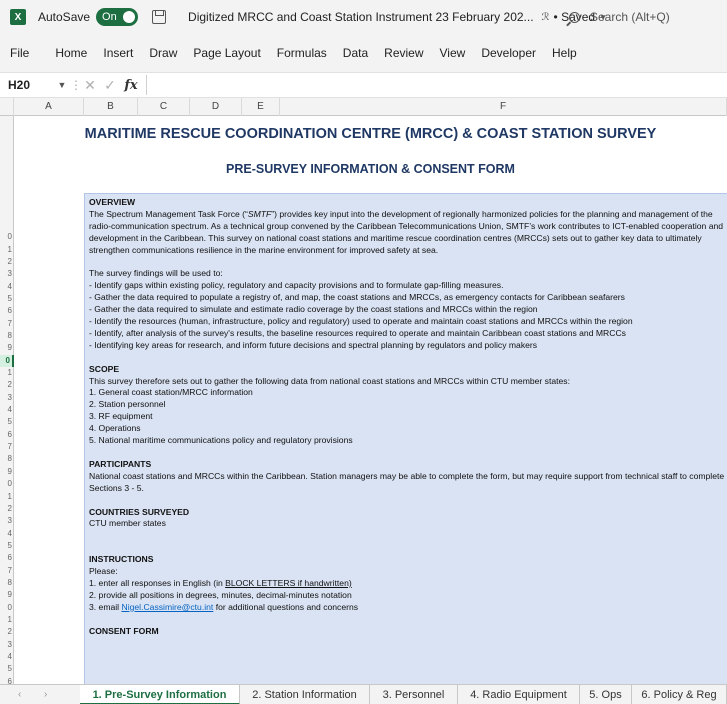 This screenshot has height=704, width=727. What do you see at coordinates (167, 607) in the screenshot?
I see `contact-email-link: Nigel.Cassimire@ctu.int` at bounding box center [167, 607].